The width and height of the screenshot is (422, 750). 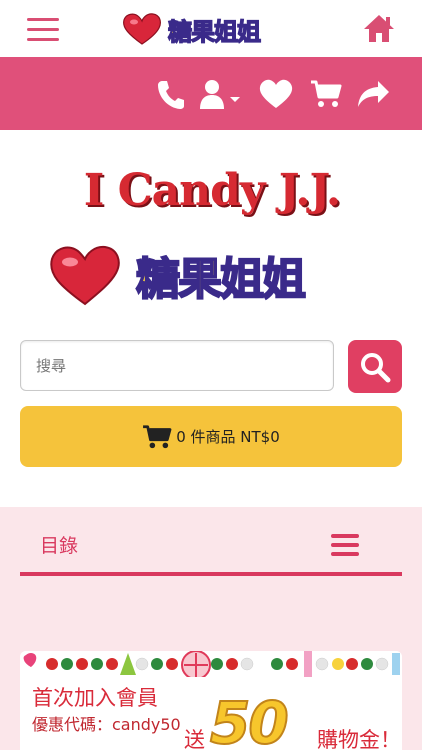 I want to click on phone-icon, so click(x=170, y=94).